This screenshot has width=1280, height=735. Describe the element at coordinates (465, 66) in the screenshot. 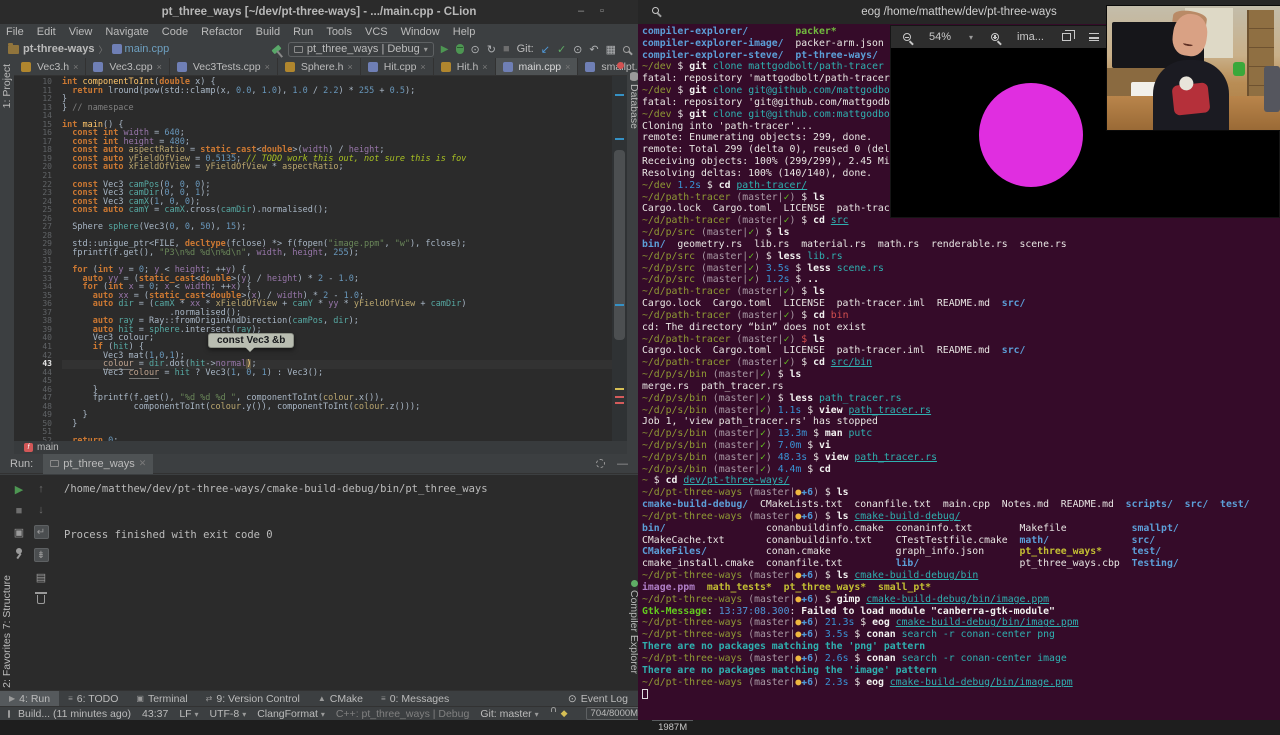

I see `tab-hit.h: Hit.h ×` at that location.